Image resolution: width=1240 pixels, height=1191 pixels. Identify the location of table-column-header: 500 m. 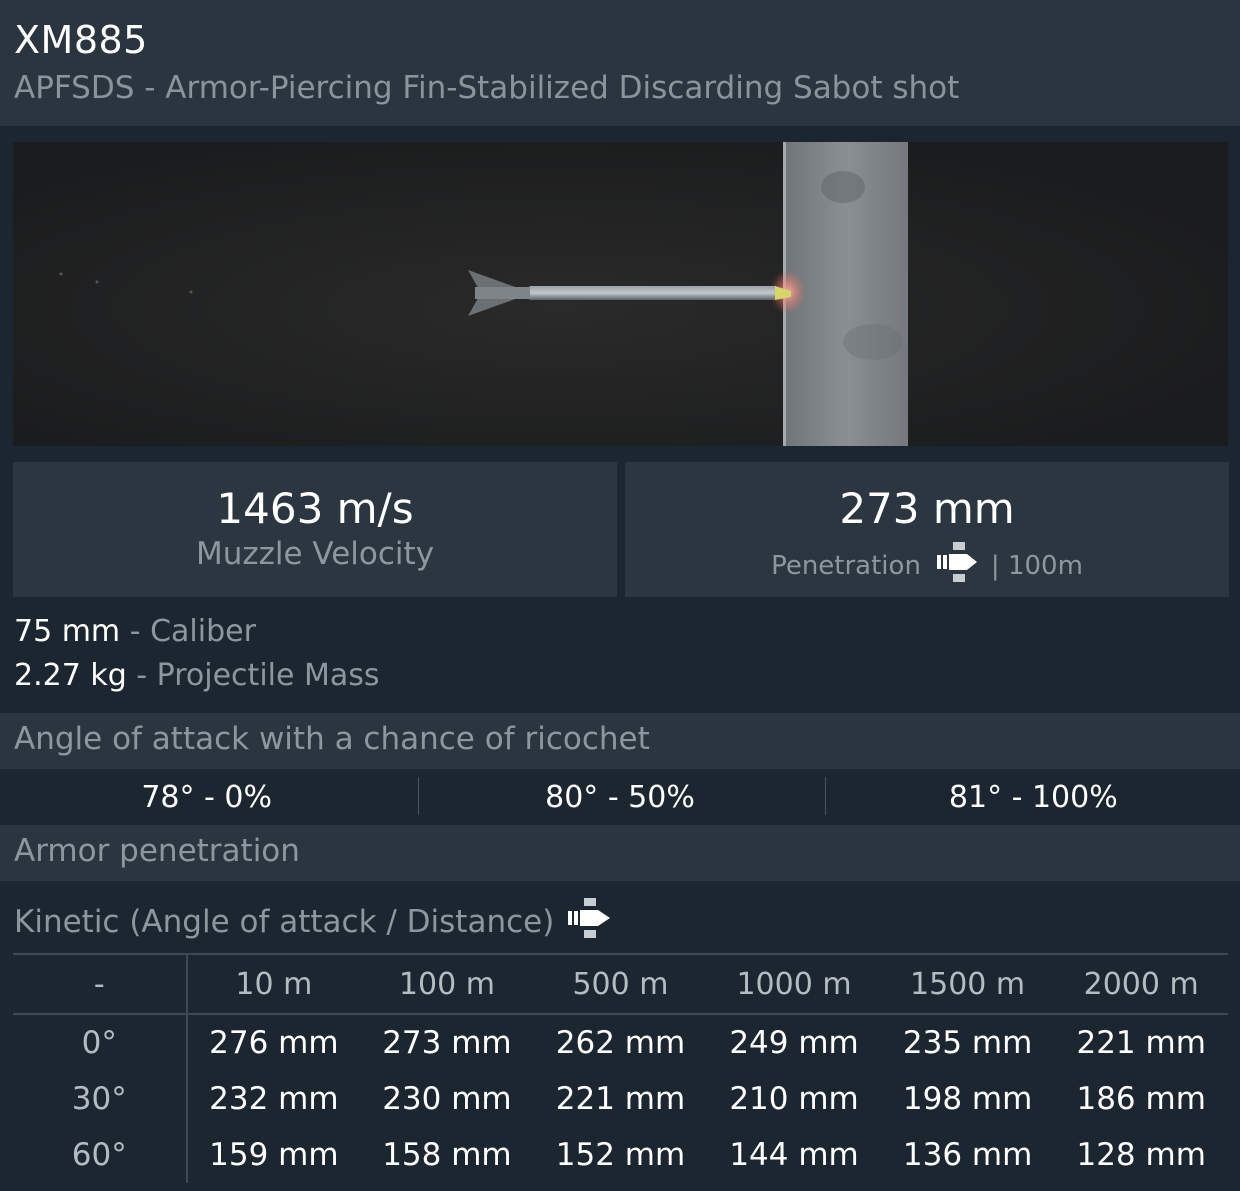
(620, 984).